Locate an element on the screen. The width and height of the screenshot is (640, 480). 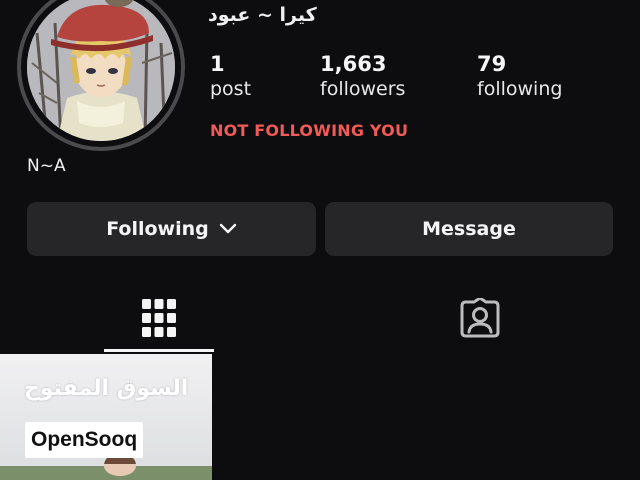
active-tab-indicator is located at coordinates (159, 350).